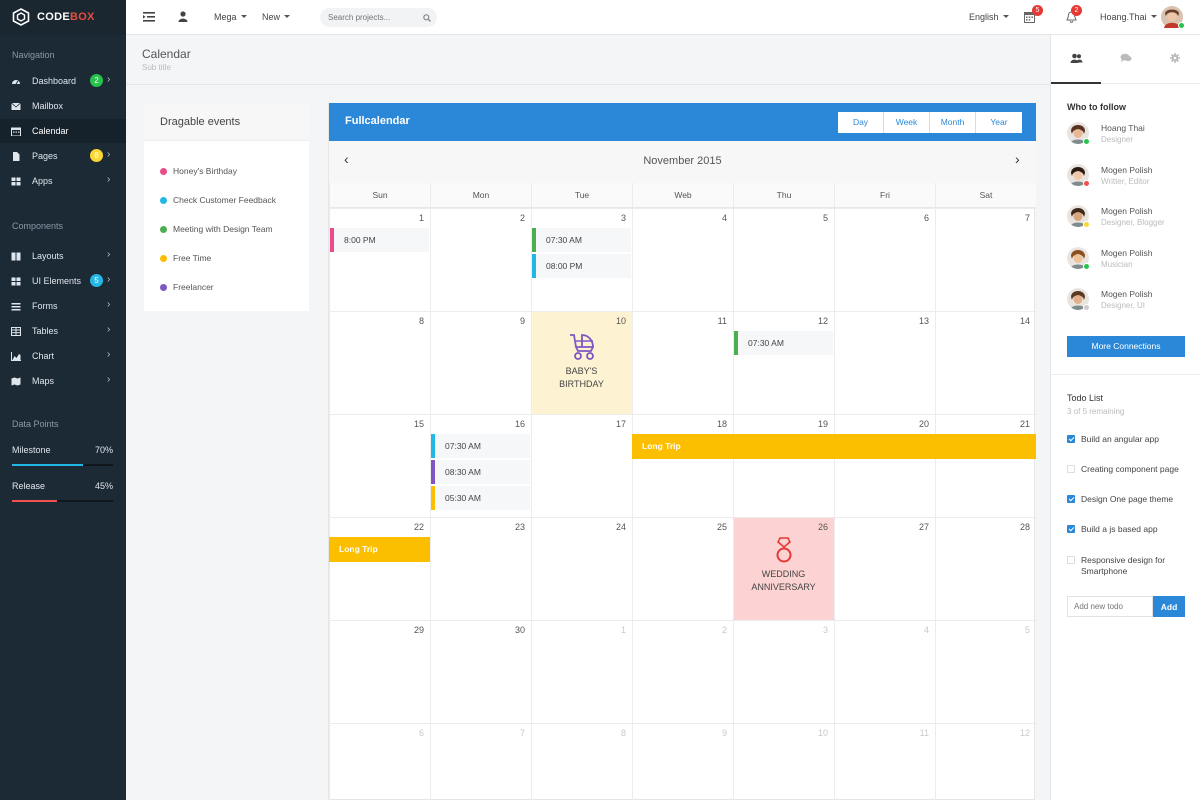 This screenshot has height=800, width=1200. I want to click on sidebar-item-mailbox: Mailbox, so click(63, 106).